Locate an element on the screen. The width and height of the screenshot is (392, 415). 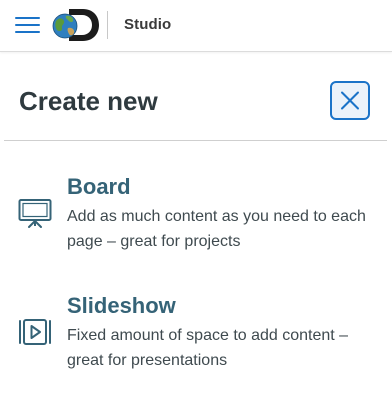
app-label: Studio is located at coordinates (148, 24).